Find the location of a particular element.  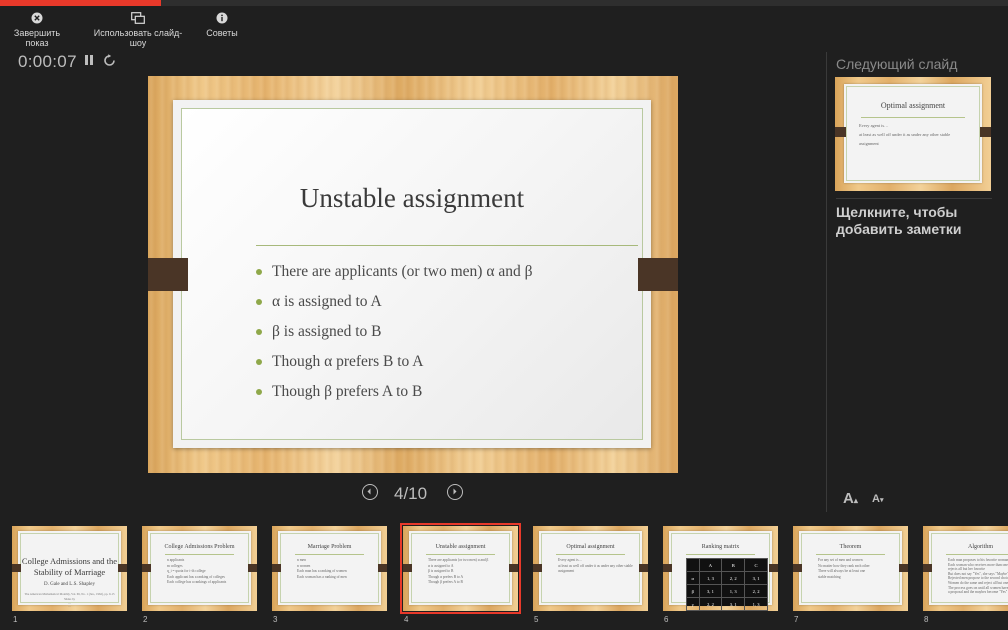

tips-label: Советы is located at coordinates (222, 33).